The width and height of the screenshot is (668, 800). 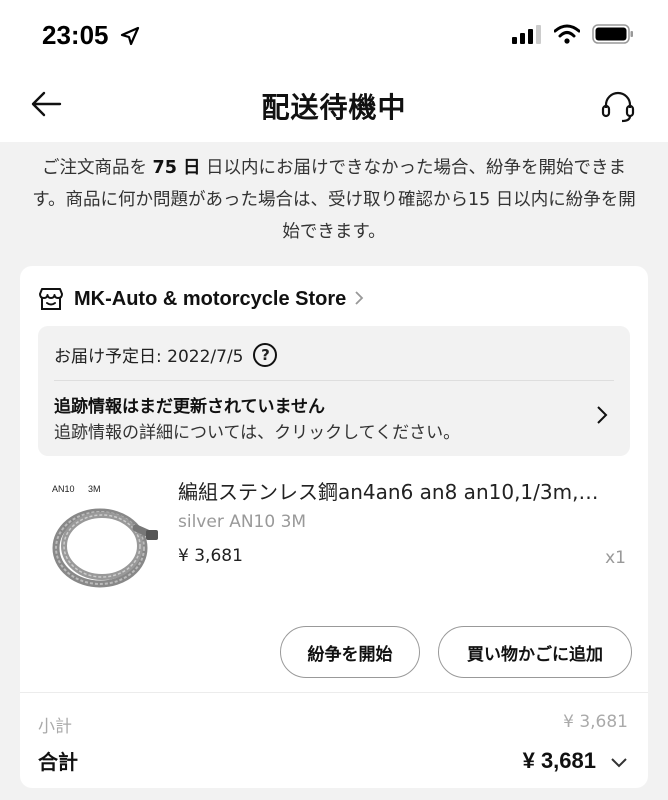 What do you see at coordinates (333, 760) in the screenshot?
I see `total-row: 合計 ¥ 3,681` at bounding box center [333, 760].